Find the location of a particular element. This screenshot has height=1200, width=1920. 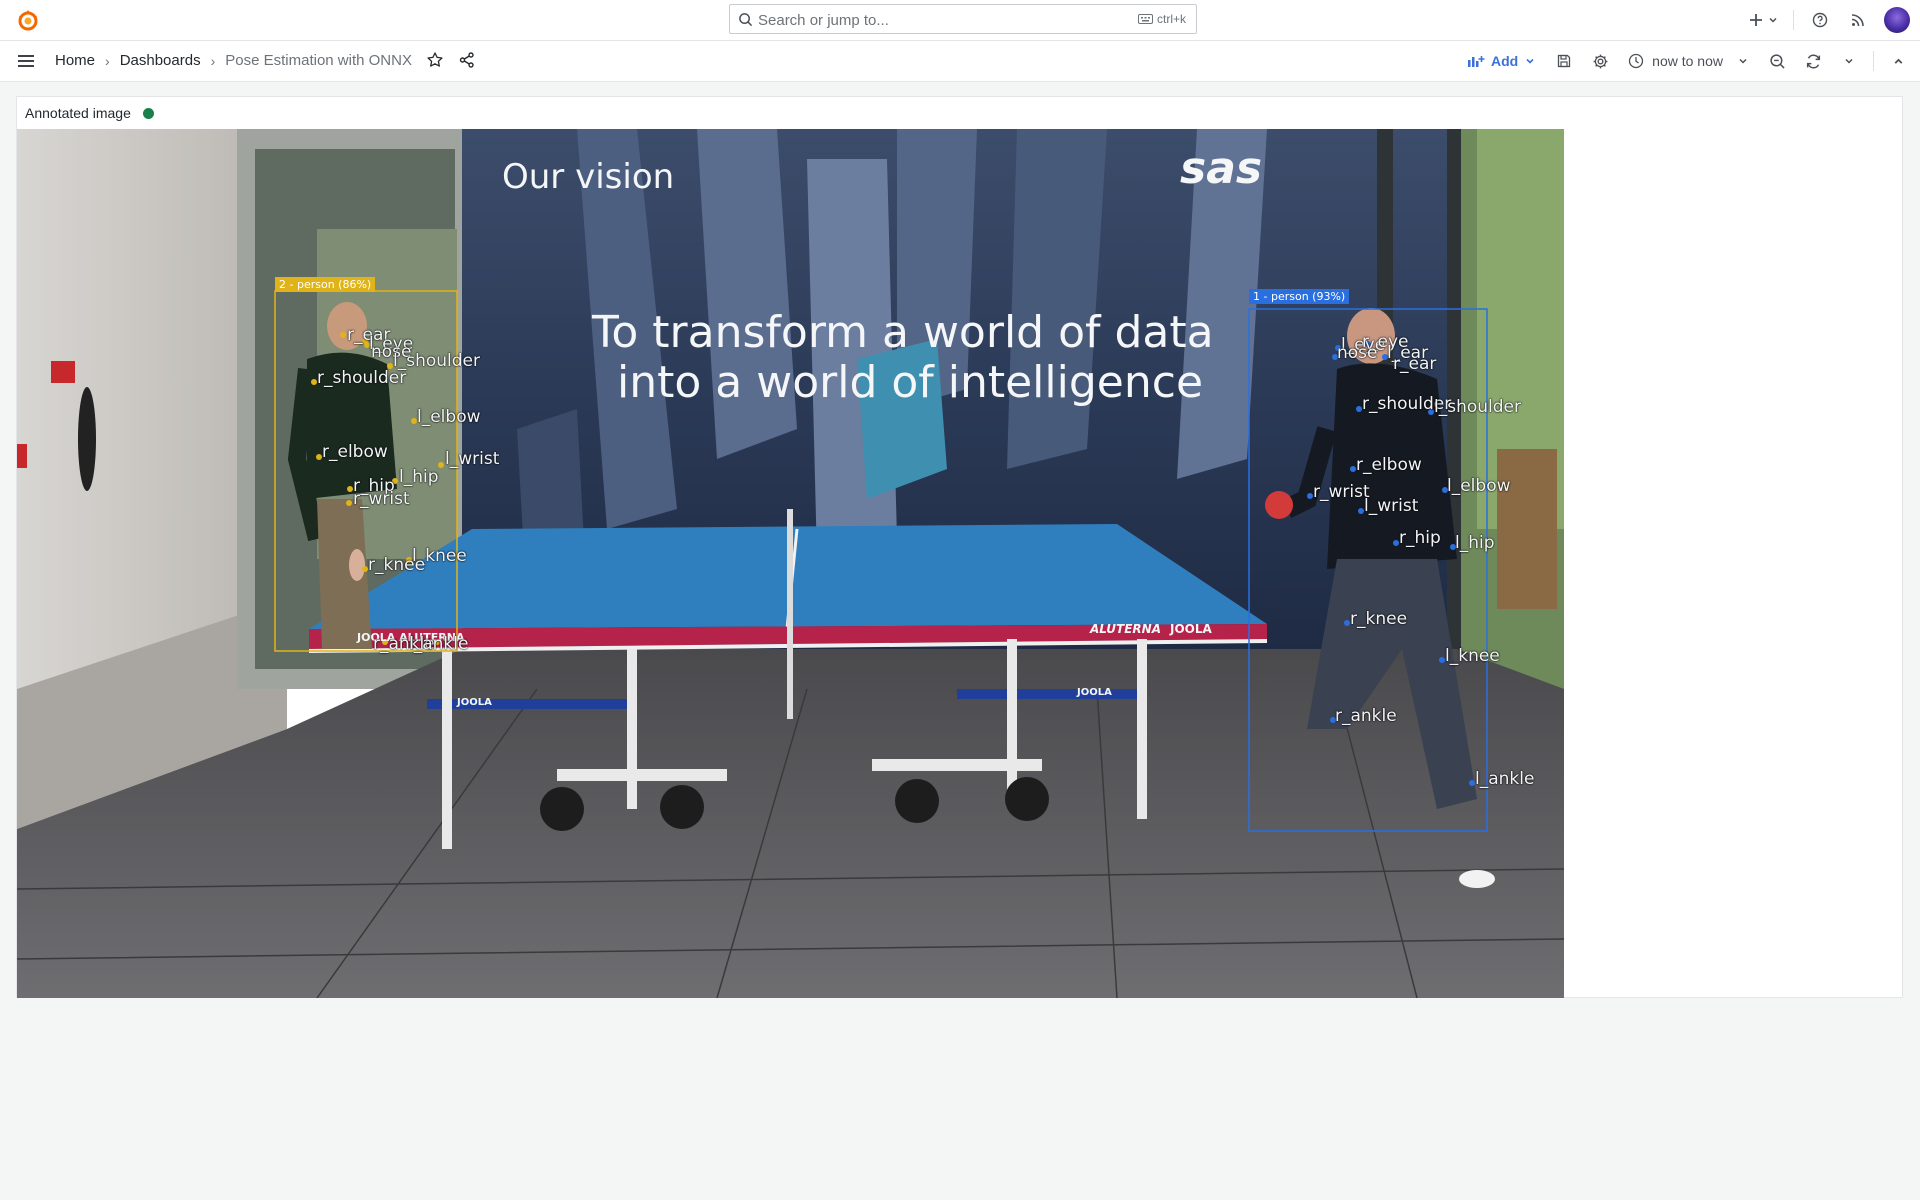

add-button: Add is located at coordinates (1501, 61).